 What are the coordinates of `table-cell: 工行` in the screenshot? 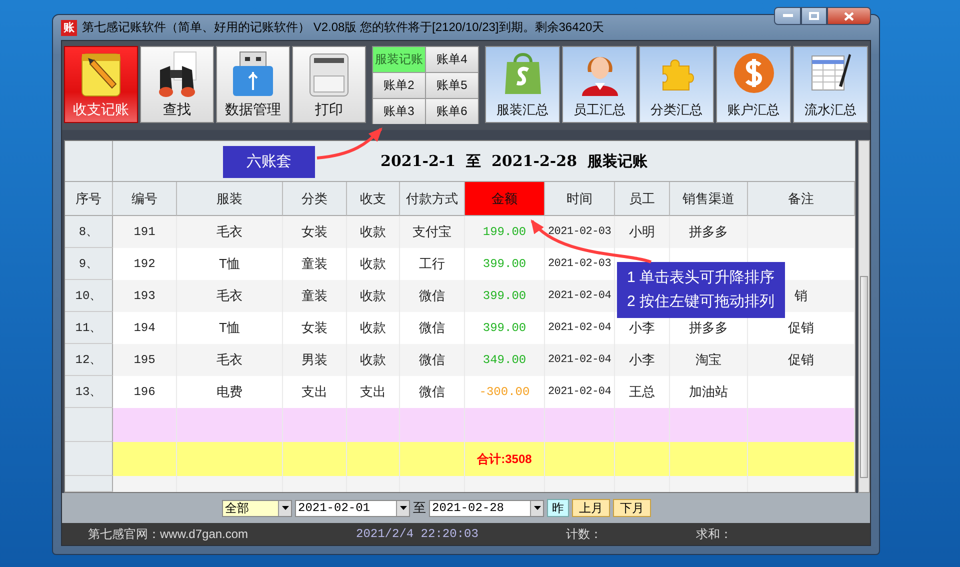 It's located at (432, 264).